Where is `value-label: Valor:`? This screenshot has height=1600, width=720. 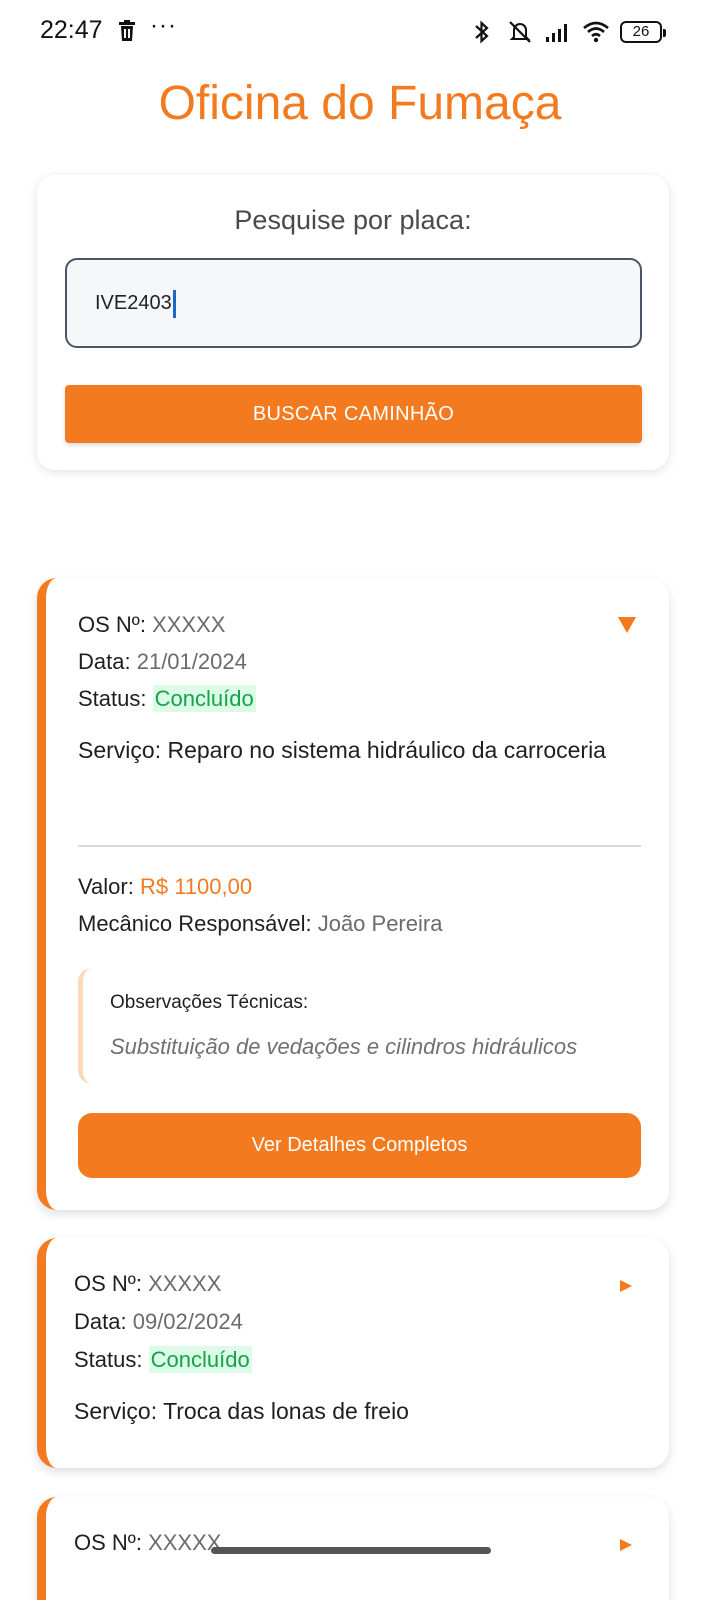 value-label: Valor: is located at coordinates (106, 886).